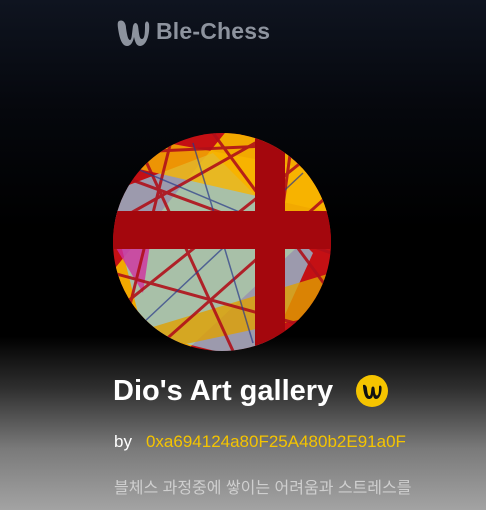 The width and height of the screenshot is (486, 510). What do you see at coordinates (133, 33) in the screenshot?
I see `ble-chess-logo-icon` at bounding box center [133, 33].